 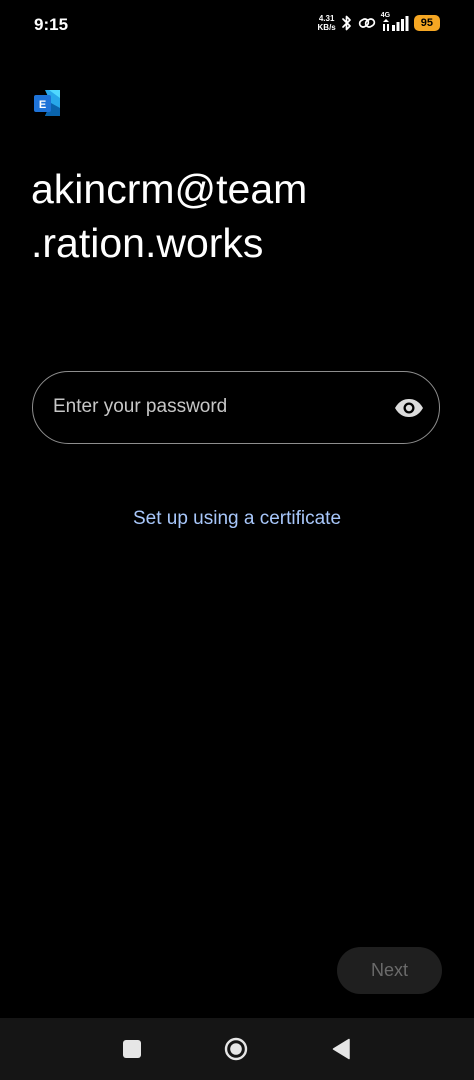 What do you see at coordinates (366, 23) in the screenshot?
I see `link-icon` at bounding box center [366, 23].